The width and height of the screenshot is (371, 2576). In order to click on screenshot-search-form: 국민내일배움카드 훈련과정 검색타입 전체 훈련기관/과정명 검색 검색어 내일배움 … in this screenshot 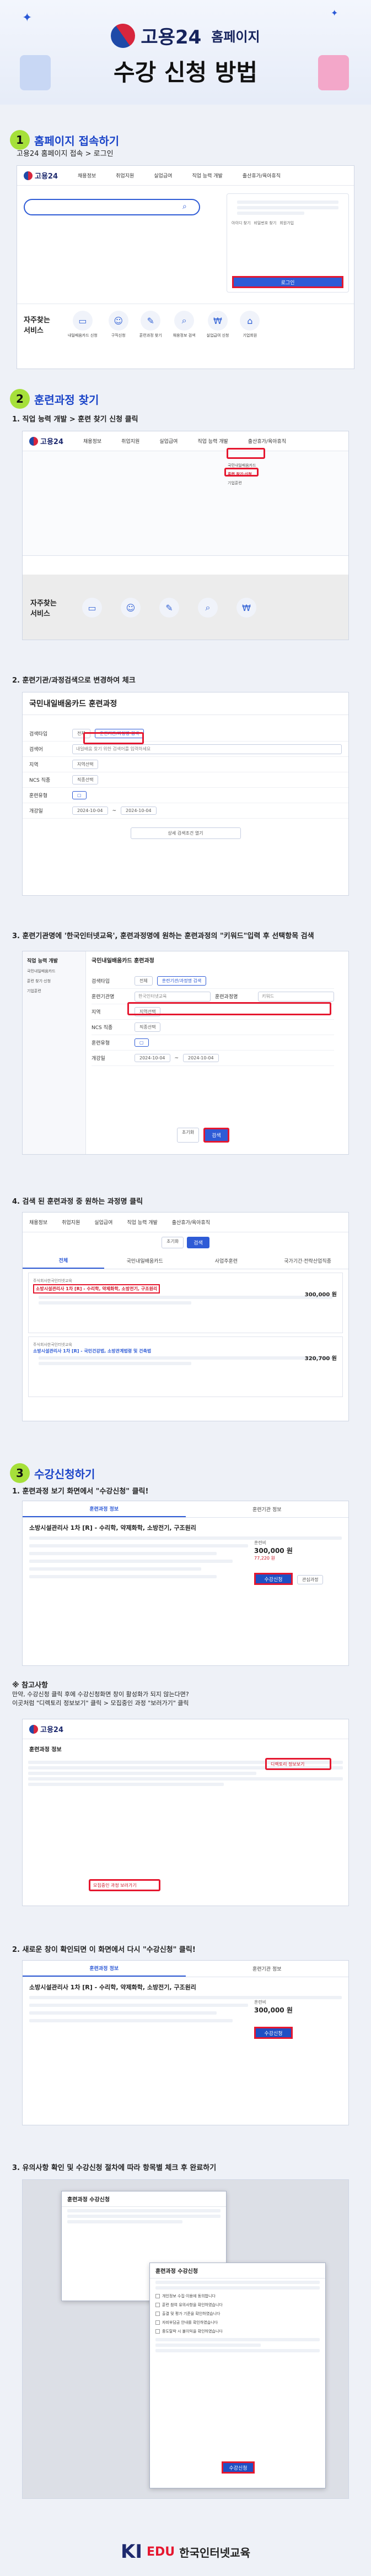, I will do `click(185, 794)`.